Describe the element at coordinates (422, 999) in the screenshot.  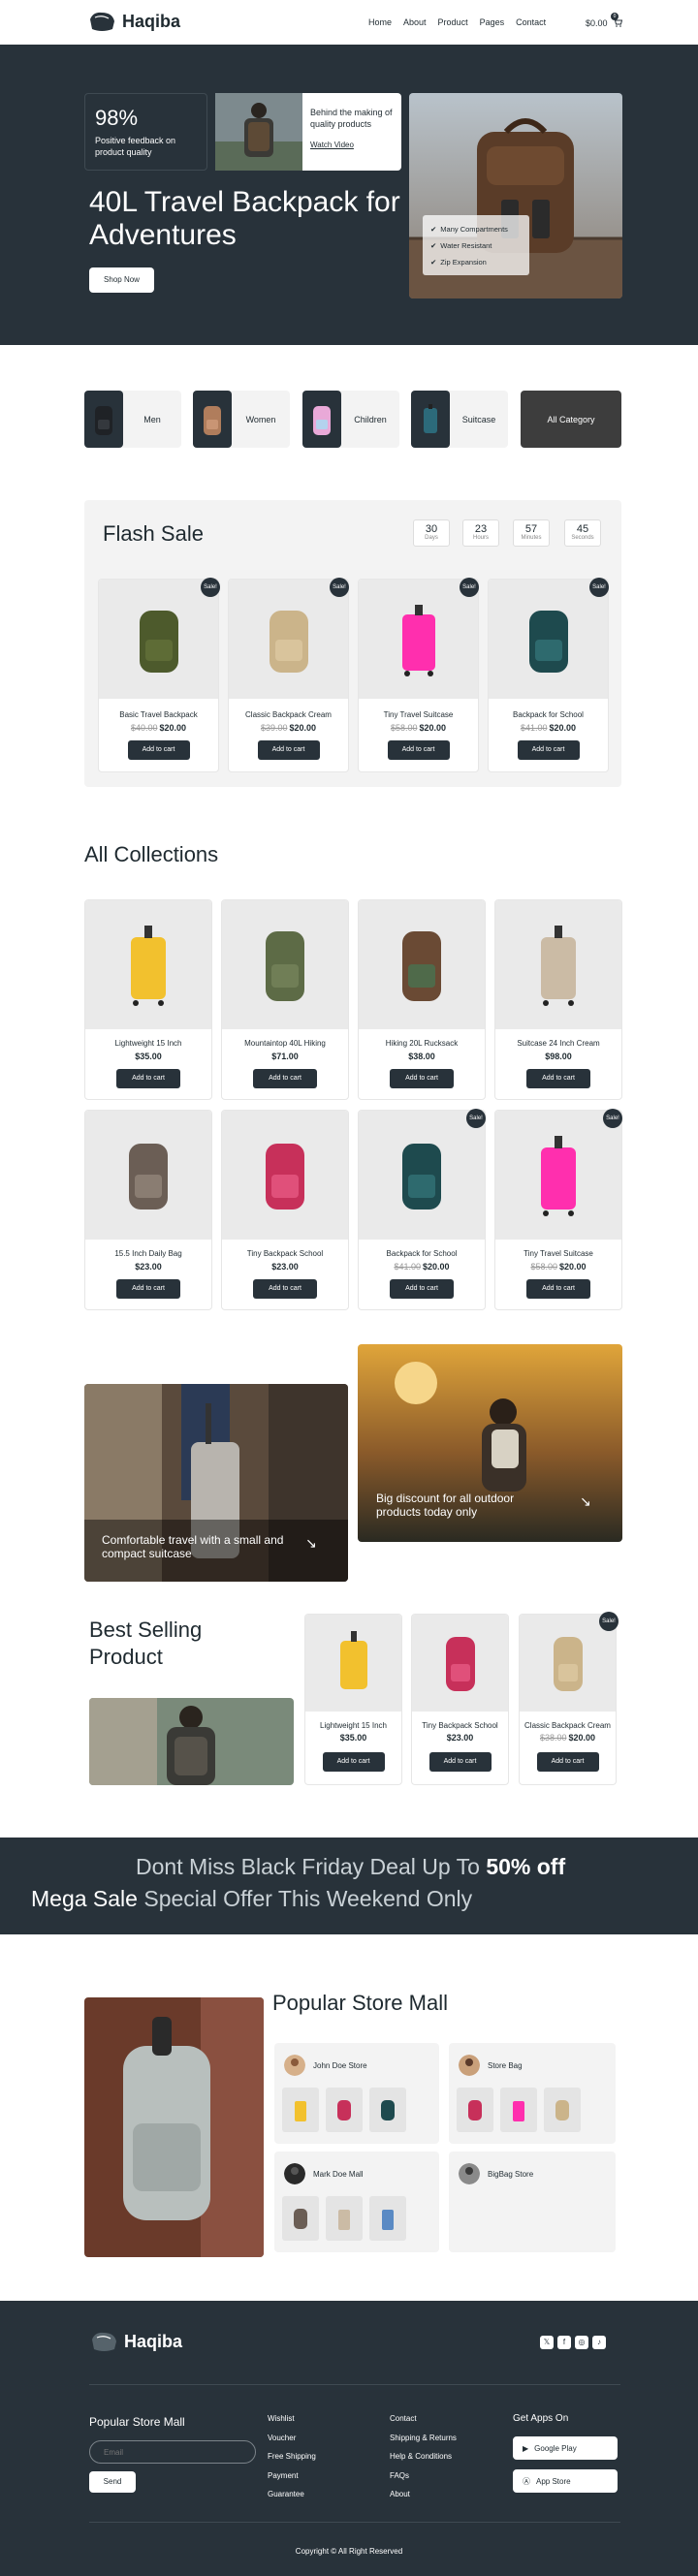
I see `collection-product-card: Hiking 20L Rucksack $38.00 Add to cart` at that location.